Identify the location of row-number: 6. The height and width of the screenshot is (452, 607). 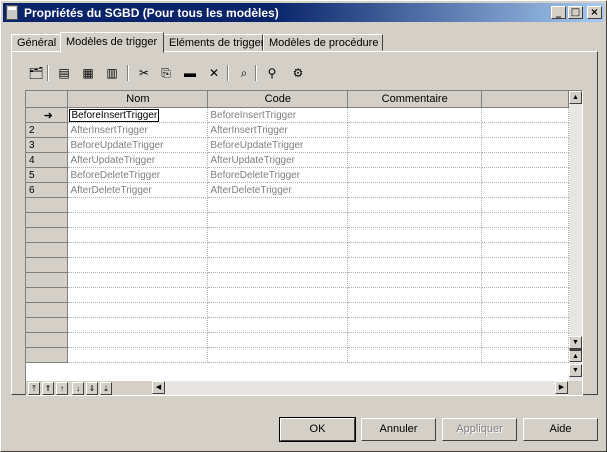
(47, 190).